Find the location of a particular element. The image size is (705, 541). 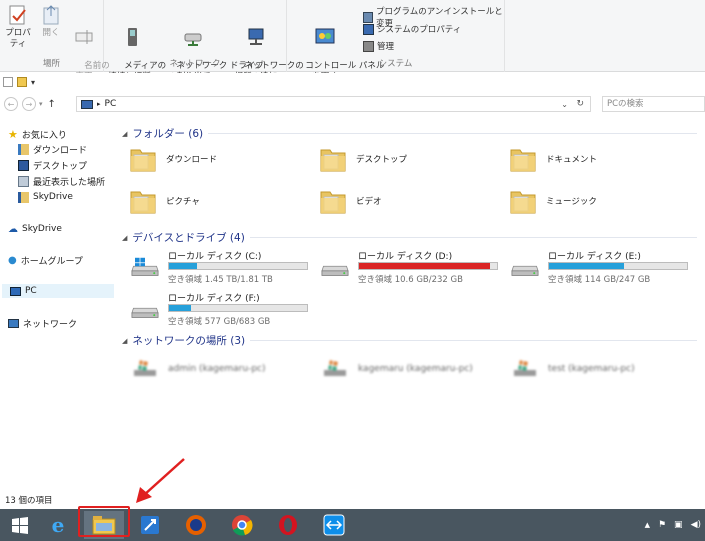

recent-locations-icon: ▾ is located at coordinates (41, 104).